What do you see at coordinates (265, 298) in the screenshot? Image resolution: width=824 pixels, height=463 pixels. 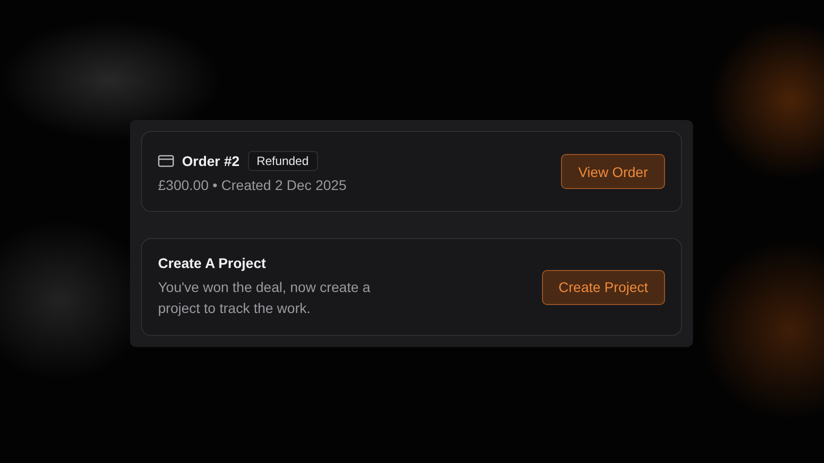 I see `project-description: You've won the deal, now create a project to track the work.` at bounding box center [265, 298].